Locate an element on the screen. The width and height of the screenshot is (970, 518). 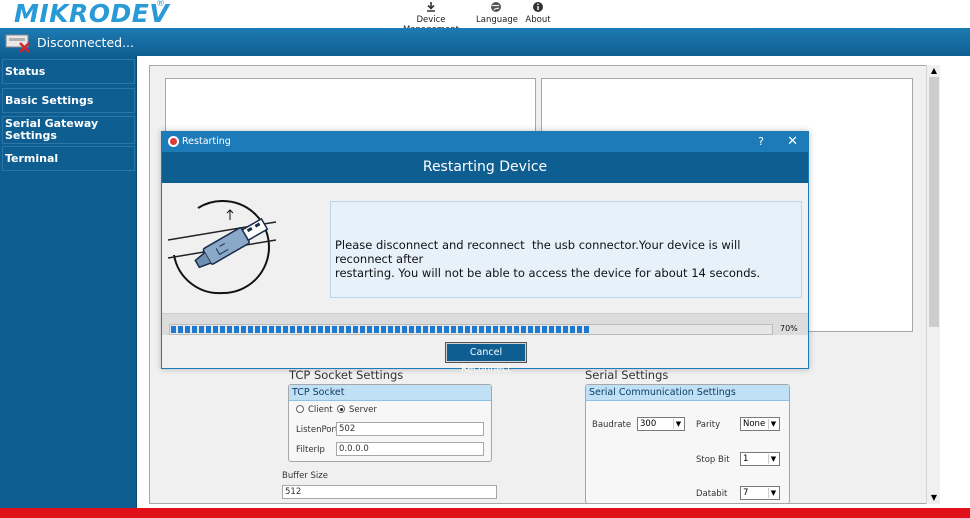
scroll-down-icon: ▼ is located at coordinates (934, 498).